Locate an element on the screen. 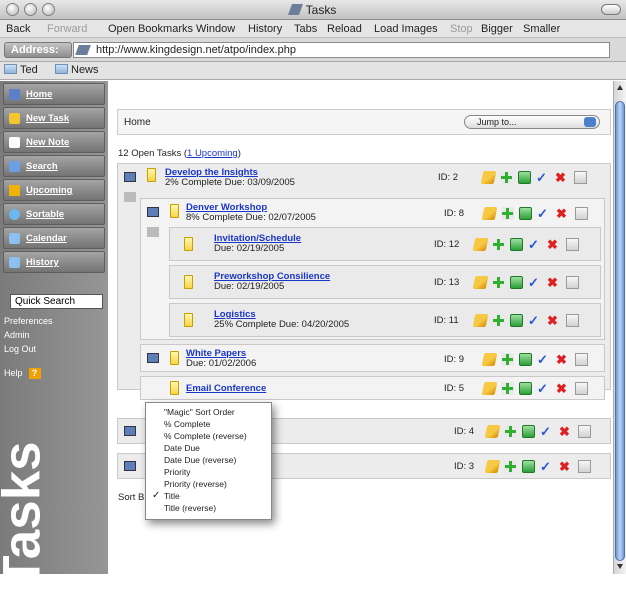  tabs-button: Tabs is located at coordinates (305, 29).